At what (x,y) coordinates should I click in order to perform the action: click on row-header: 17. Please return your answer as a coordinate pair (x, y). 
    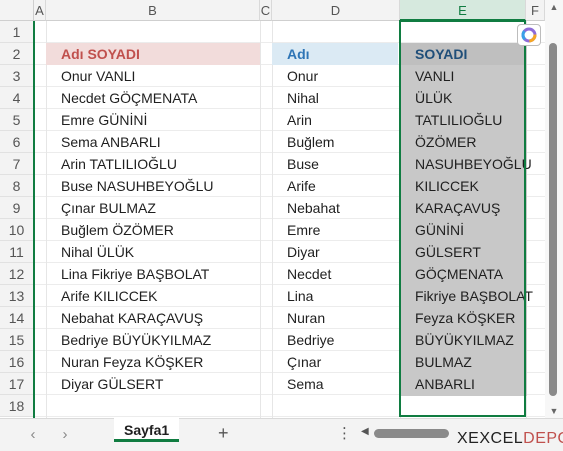
    Looking at the image, I should click on (17, 384).